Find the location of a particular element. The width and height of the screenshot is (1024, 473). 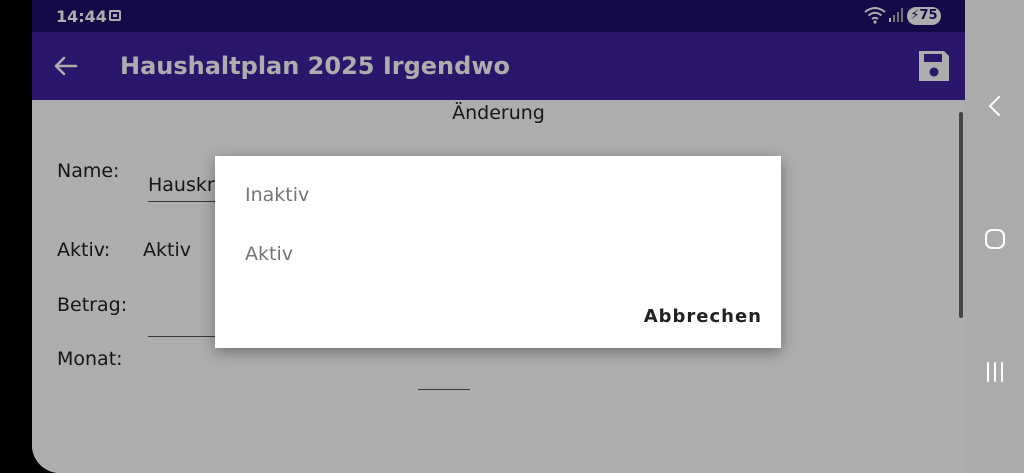

option-aktiv: Aktiv is located at coordinates (269, 254).